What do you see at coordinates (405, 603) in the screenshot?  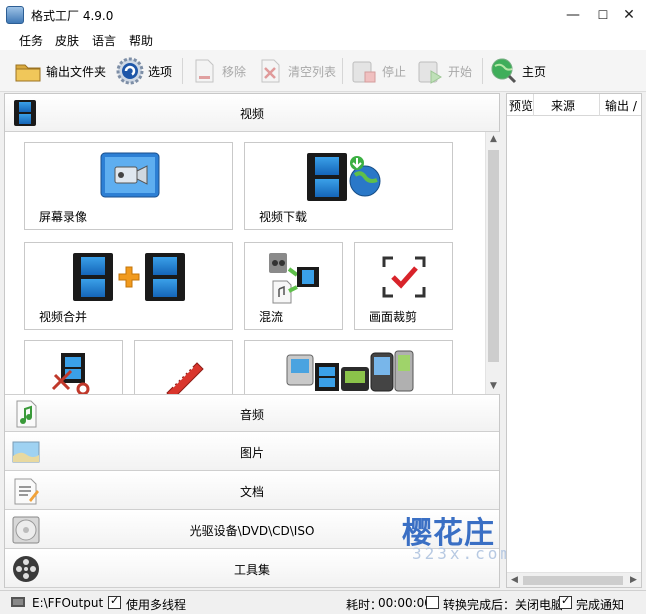 I see `elapsed-time: 00:00:00` at bounding box center [405, 603].